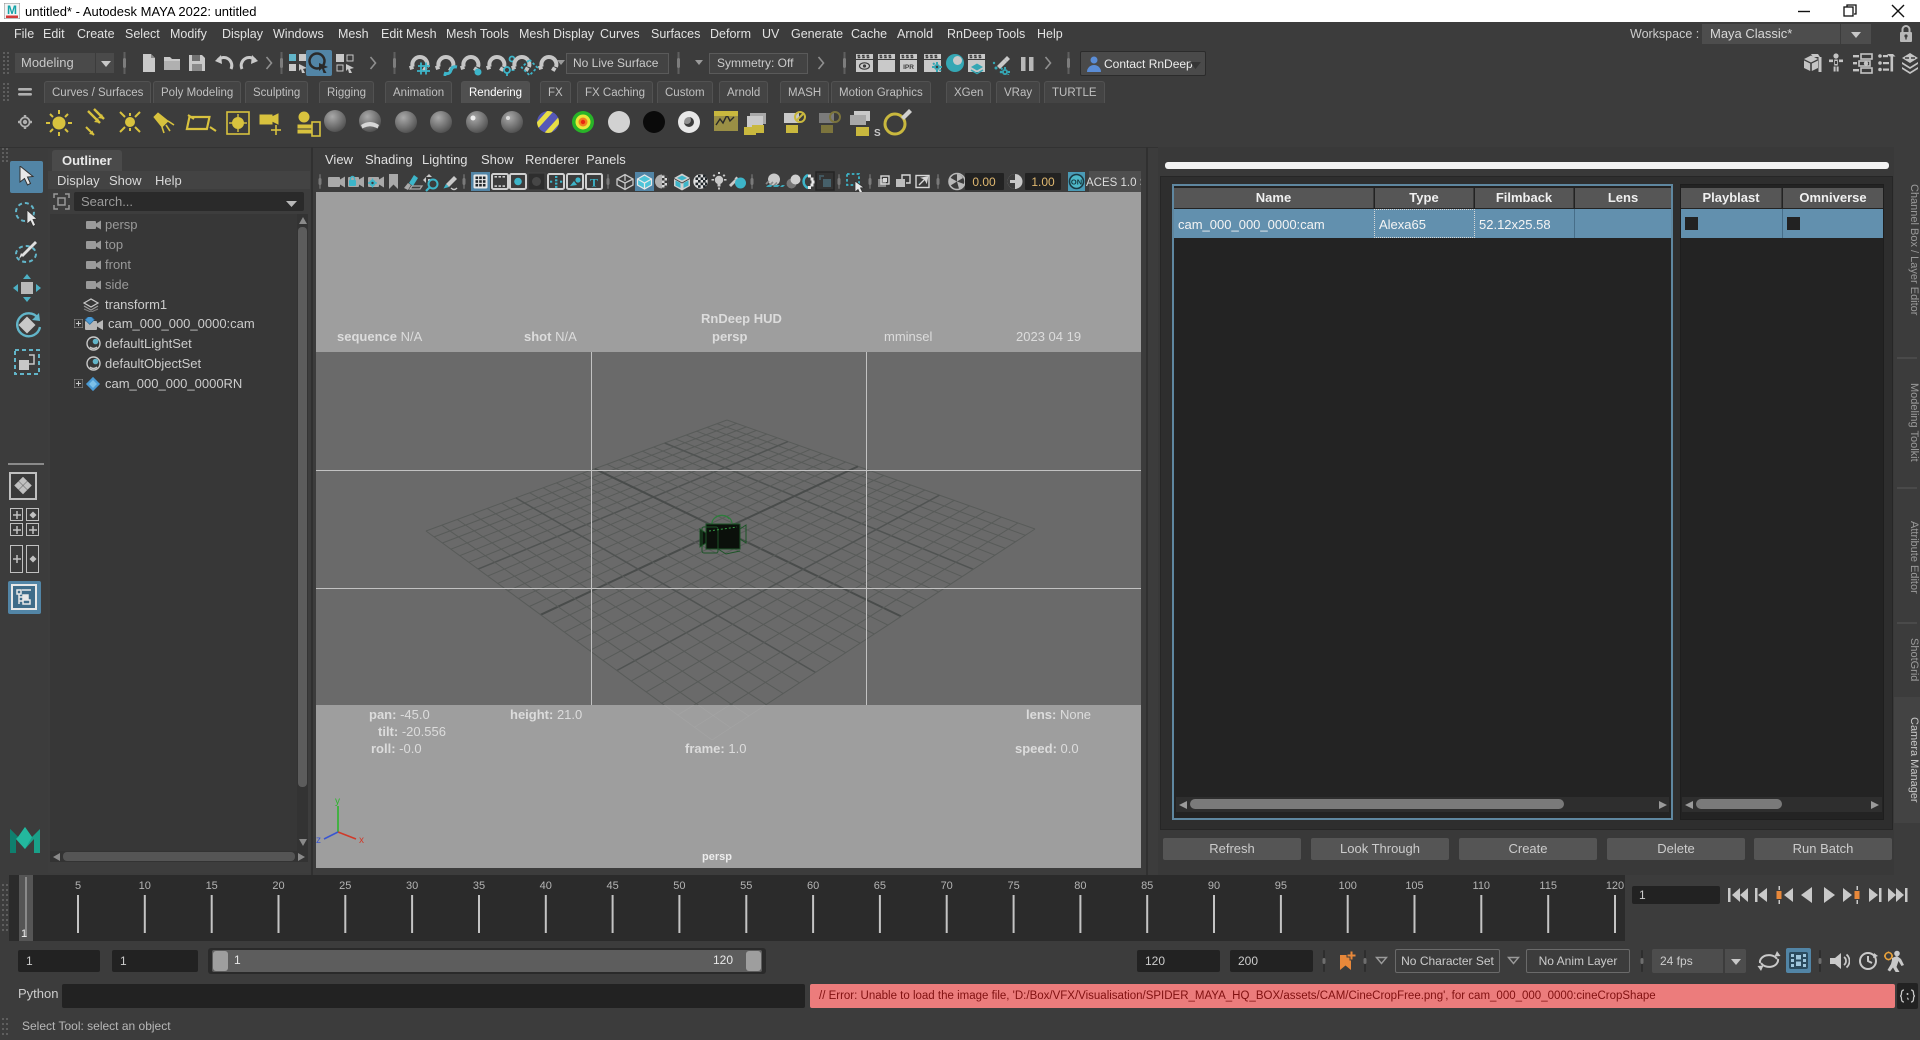 Image resolution: width=1920 pixels, height=1040 pixels. What do you see at coordinates (1113, 183) in the screenshot?
I see `svg-text: ACES 1.0 S` at bounding box center [1113, 183].